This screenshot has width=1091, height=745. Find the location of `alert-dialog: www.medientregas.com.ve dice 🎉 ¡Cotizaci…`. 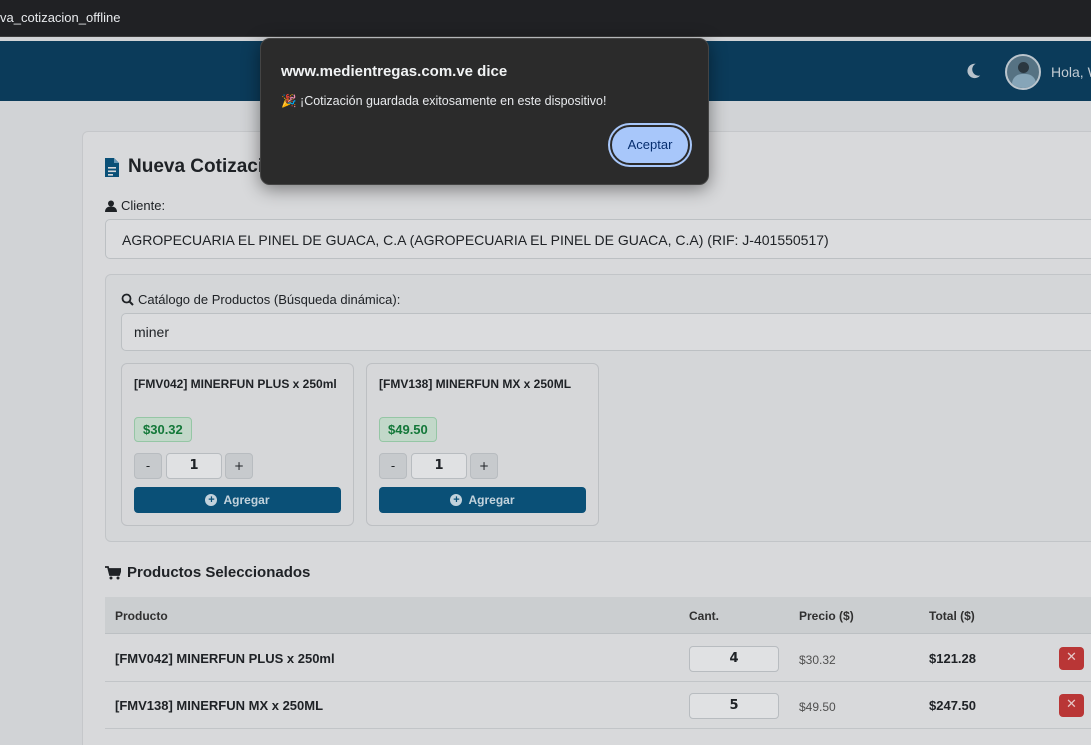

alert-dialog: www.medientregas.com.ve dice 🎉 ¡Cotizaci… is located at coordinates (484, 111).